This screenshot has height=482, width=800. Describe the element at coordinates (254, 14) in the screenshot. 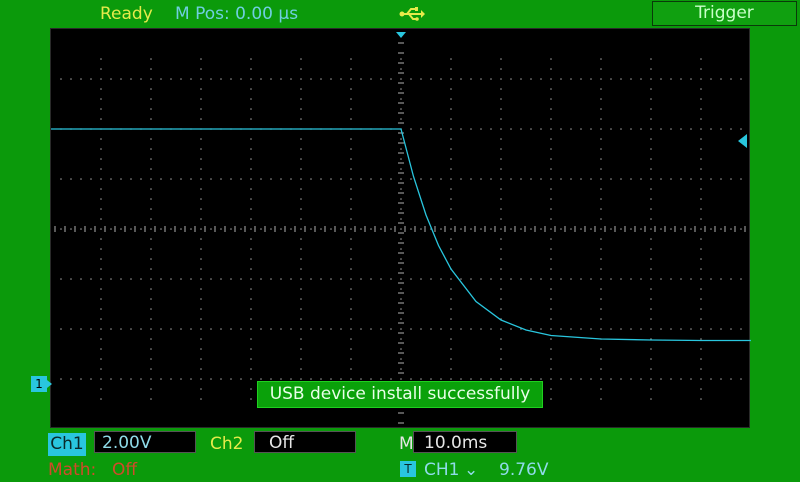

I see `mpos-value: 0.00` at that location.